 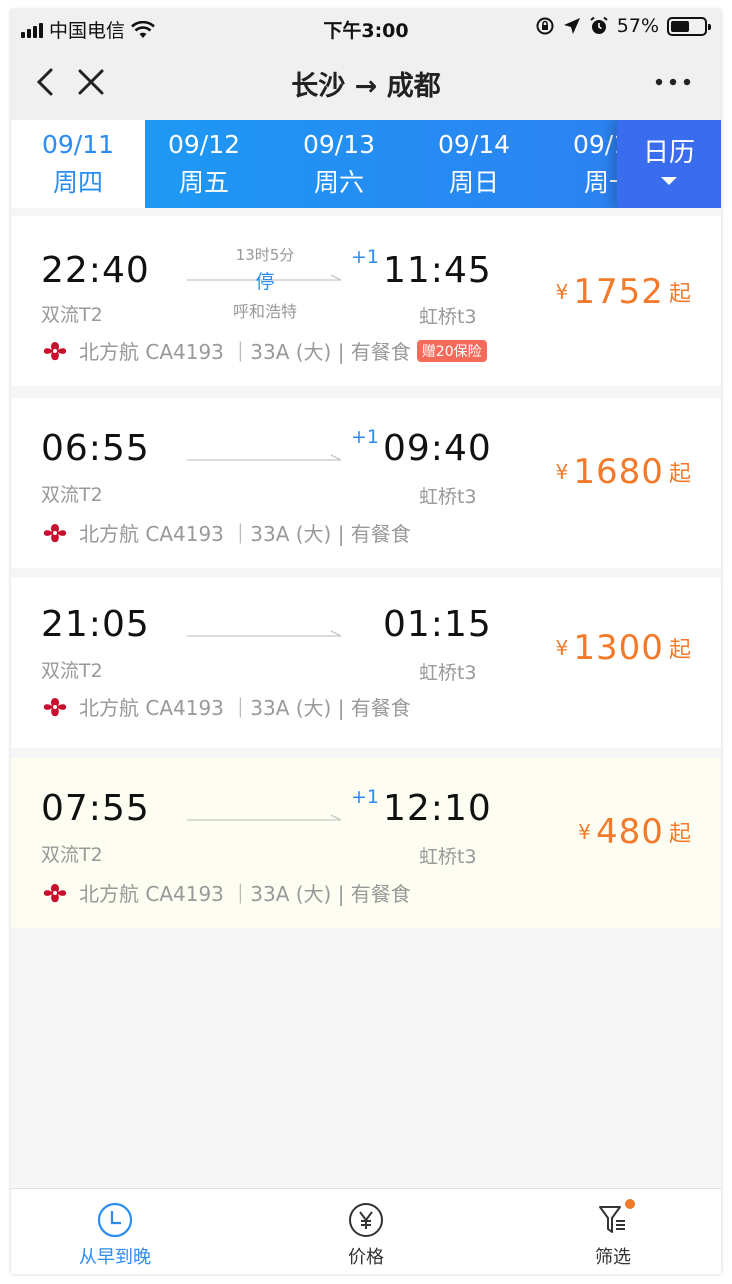 I want to click on location-arrow-icon, so click(x=571, y=26).